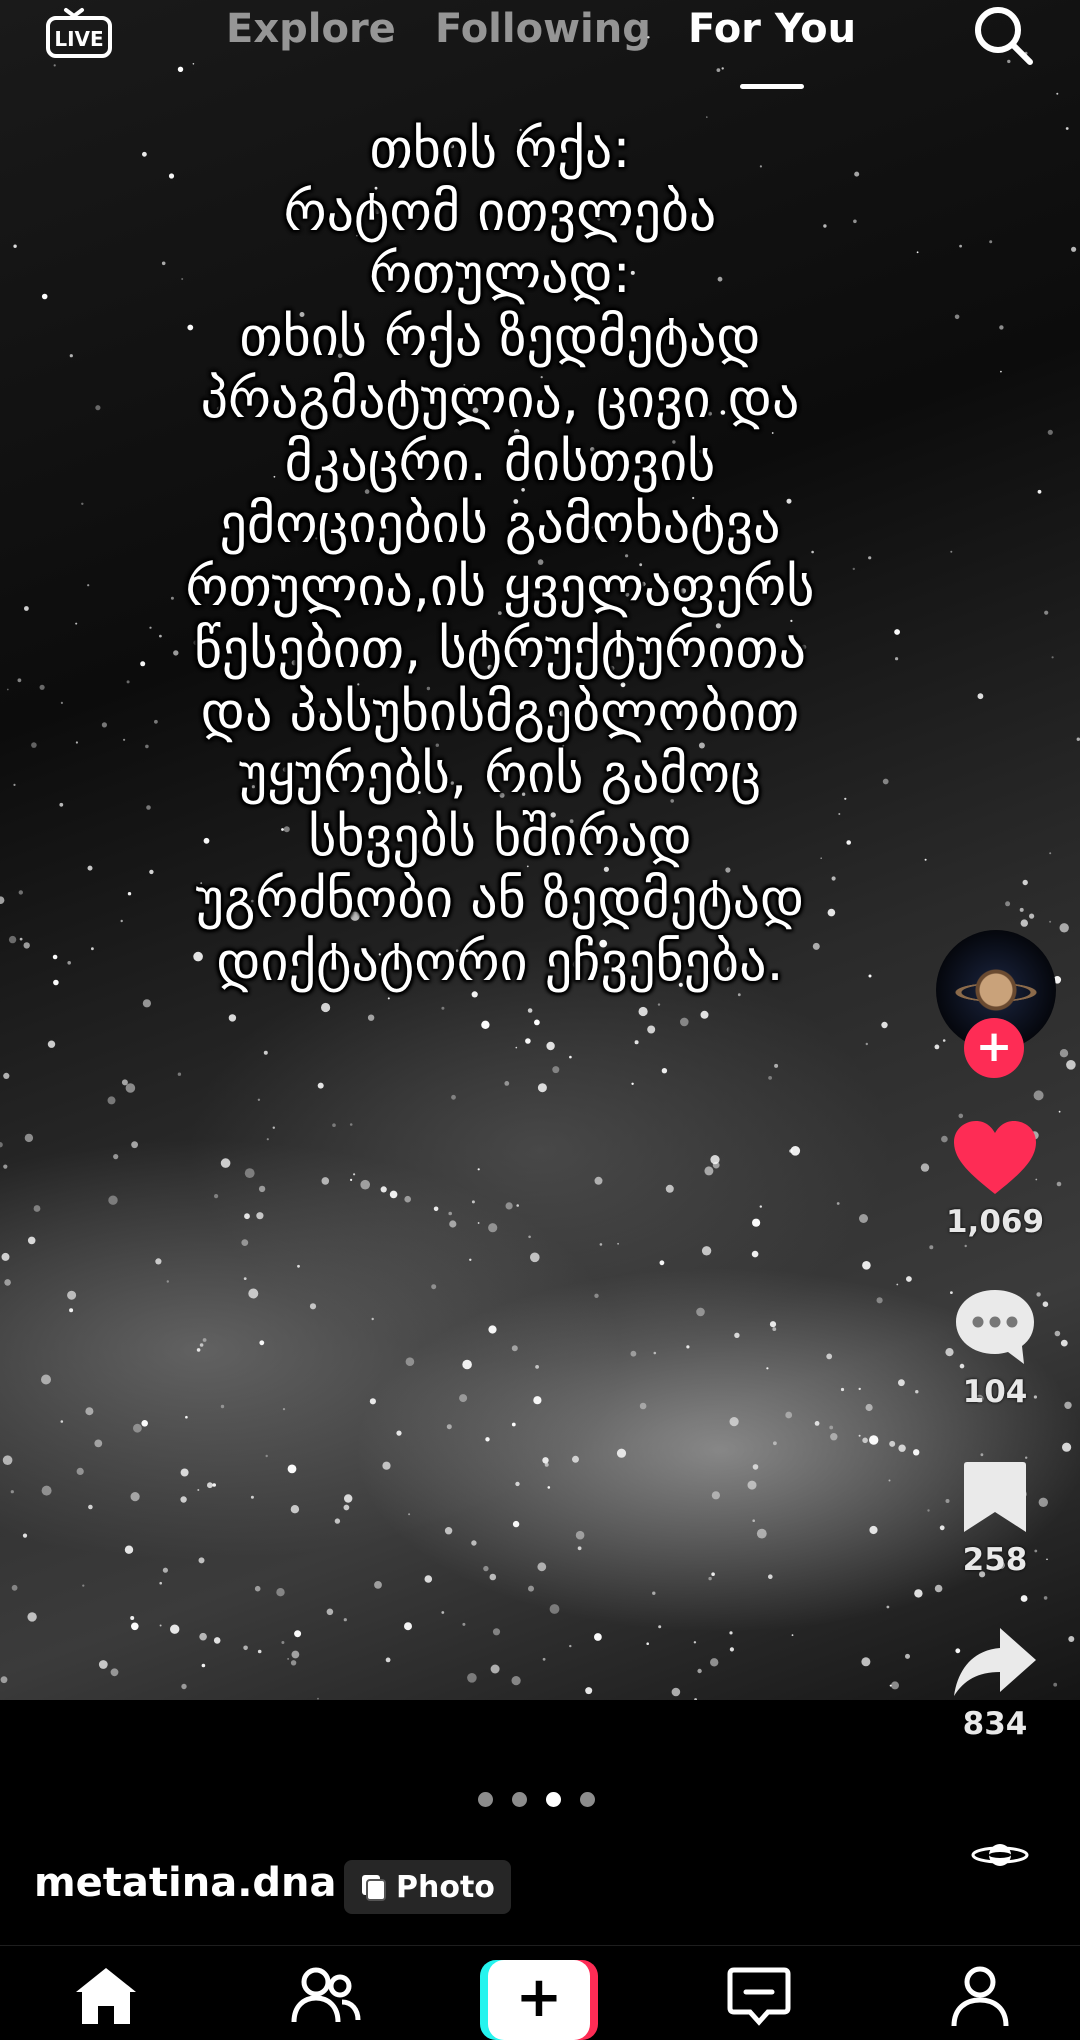 The height and width of the screenshot is (2040, 1080). What do you see at coordinates (311, 29) in the screenshot?
I see `tab-explore: Explore` at bounding box center [311, 29].